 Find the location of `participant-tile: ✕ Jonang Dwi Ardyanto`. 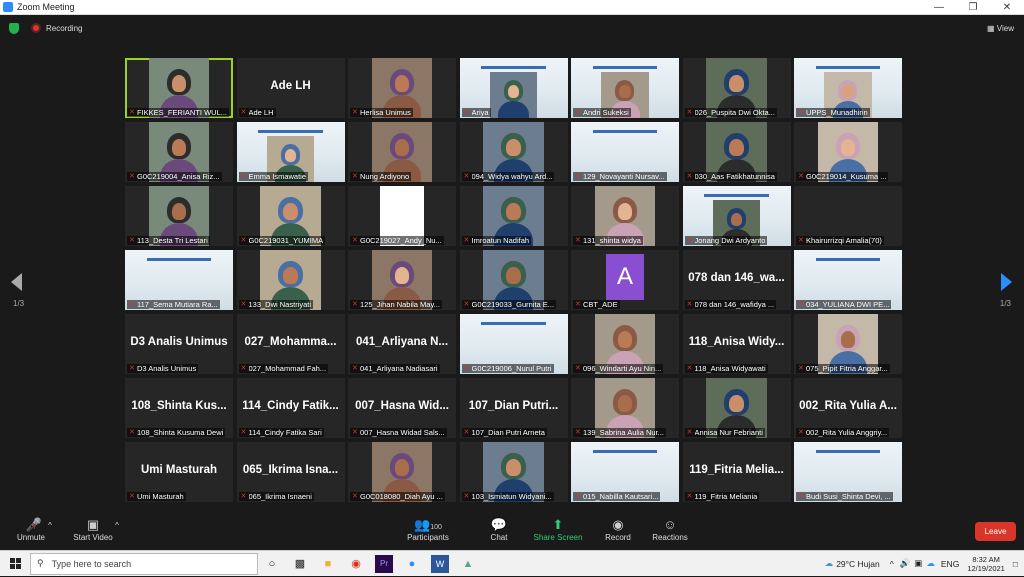

participant-tile: ✕ Jonang Dwi Ardyanto is located at coordinates (736, 216).